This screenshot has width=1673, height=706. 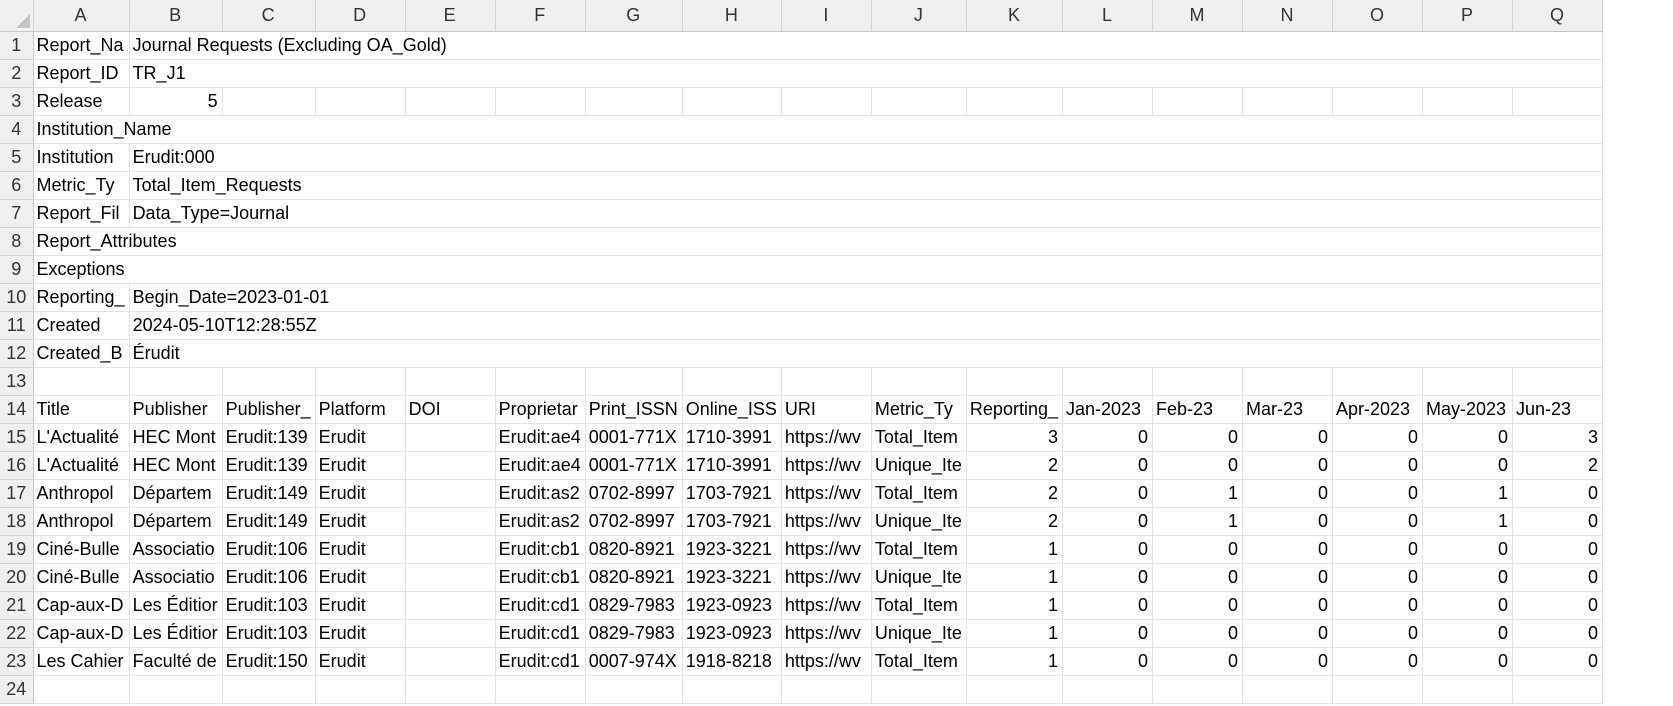 What do you see at coordinates (1377, 689) in the screenshot?
I see `cell-o24` at bounding box center [1377, 689].